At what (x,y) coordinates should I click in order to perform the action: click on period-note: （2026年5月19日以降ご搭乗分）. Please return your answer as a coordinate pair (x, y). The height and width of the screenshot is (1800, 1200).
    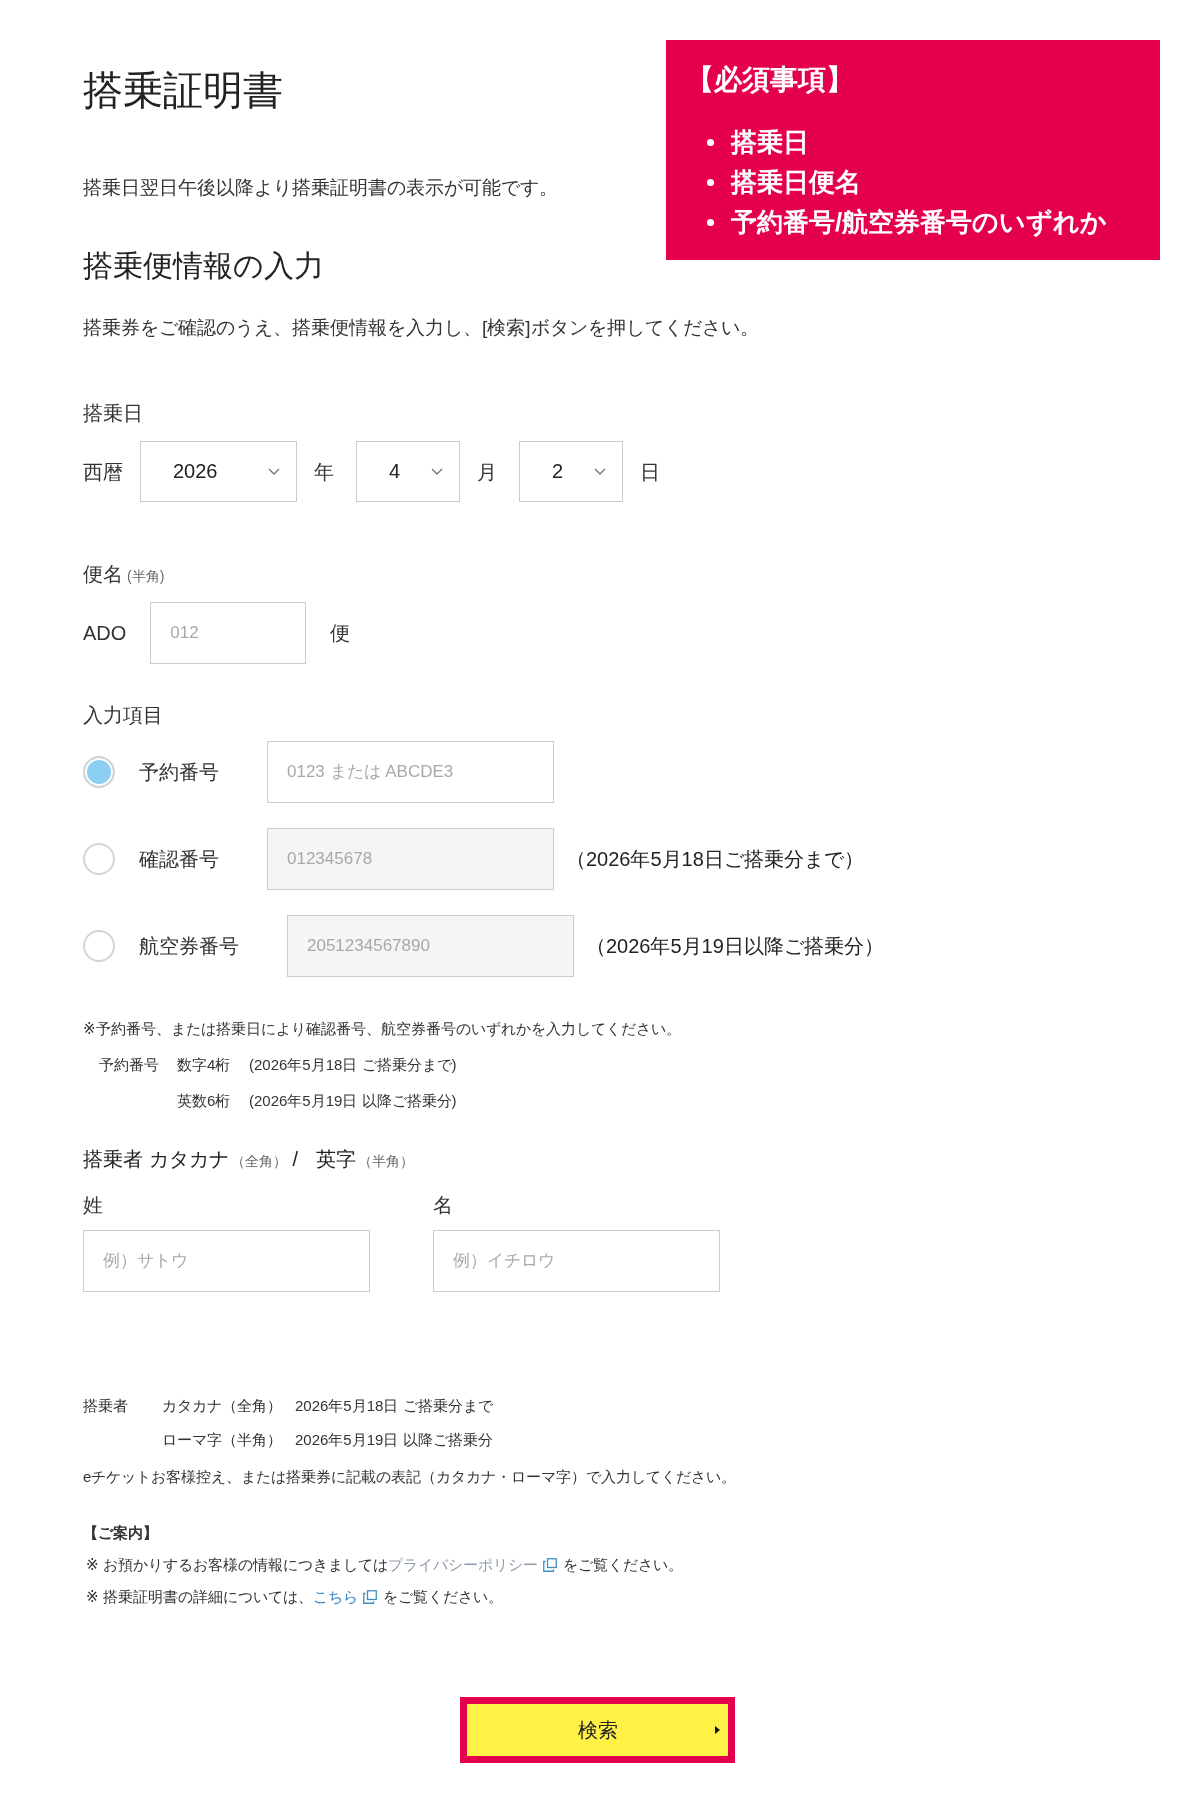
    Looking at the image, I should click on (735, 946).